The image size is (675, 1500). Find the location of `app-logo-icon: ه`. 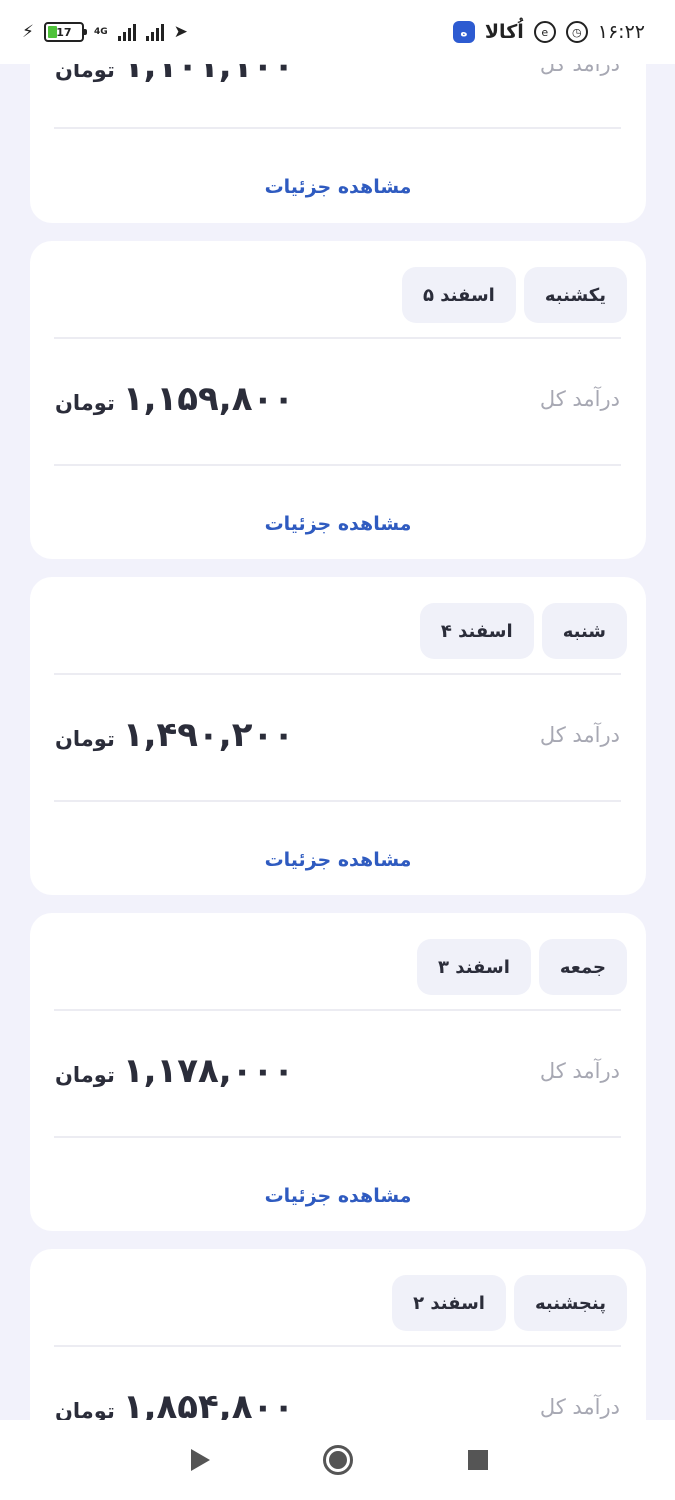

app-logo-icon: ه is located at coordinates (463, 32).